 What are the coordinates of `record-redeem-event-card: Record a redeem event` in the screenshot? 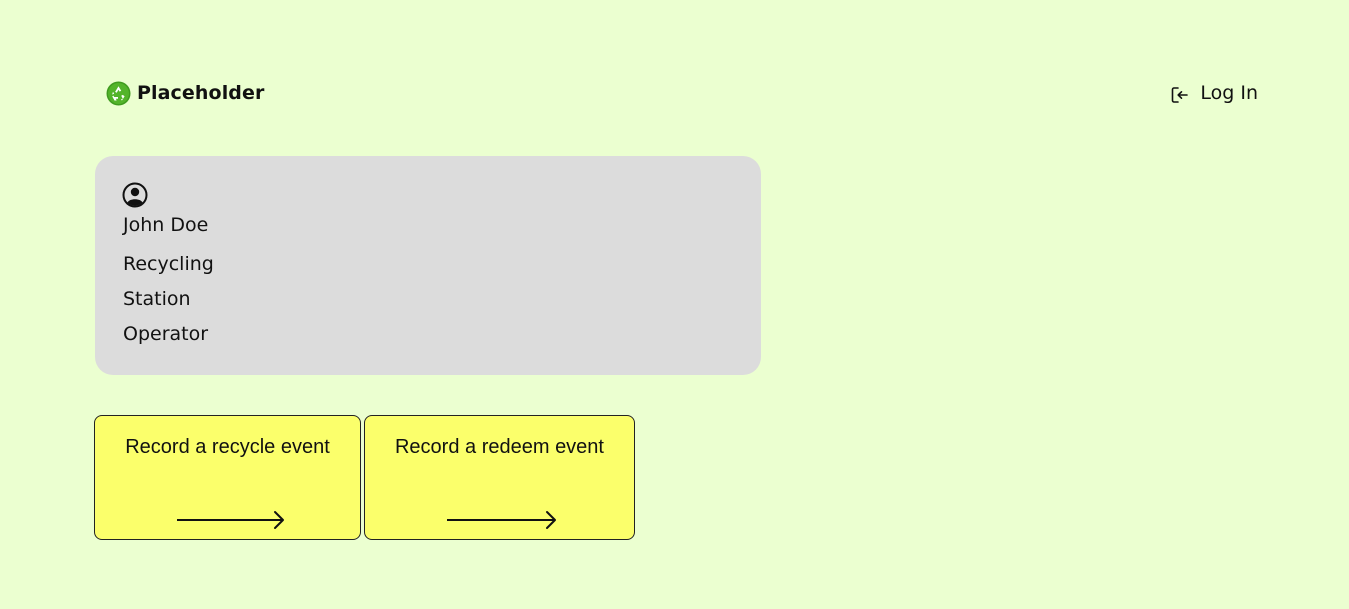 It's located at (499, 477).